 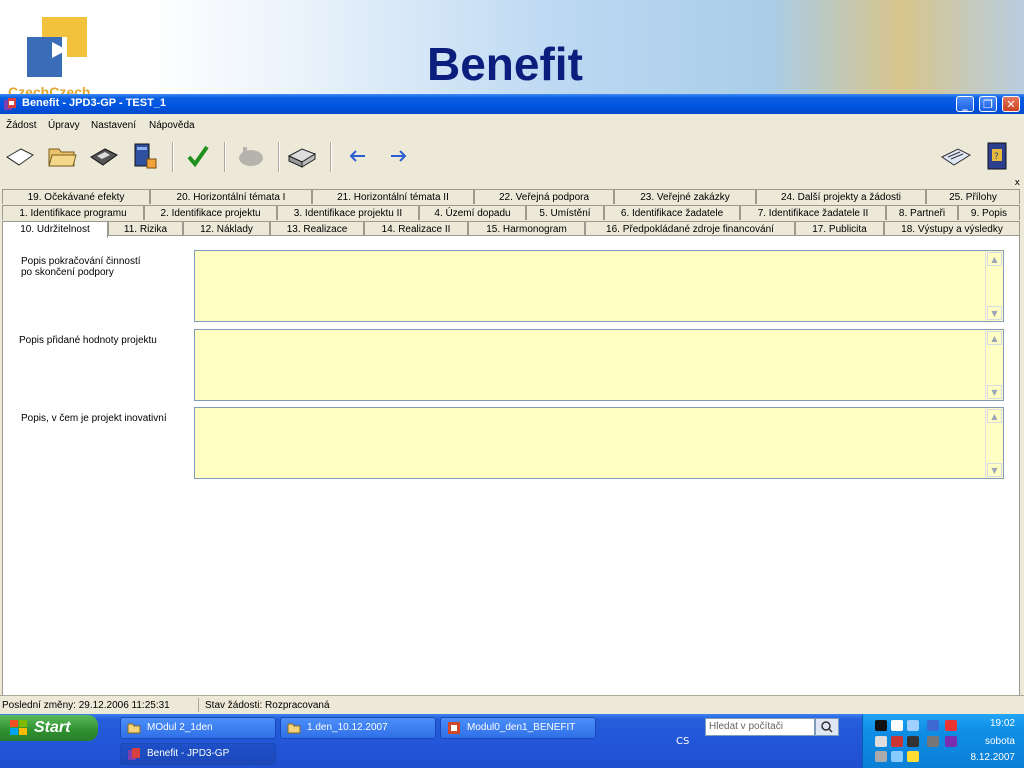 I want to click on panel-close-button: x, so click(x=1017, y=183).